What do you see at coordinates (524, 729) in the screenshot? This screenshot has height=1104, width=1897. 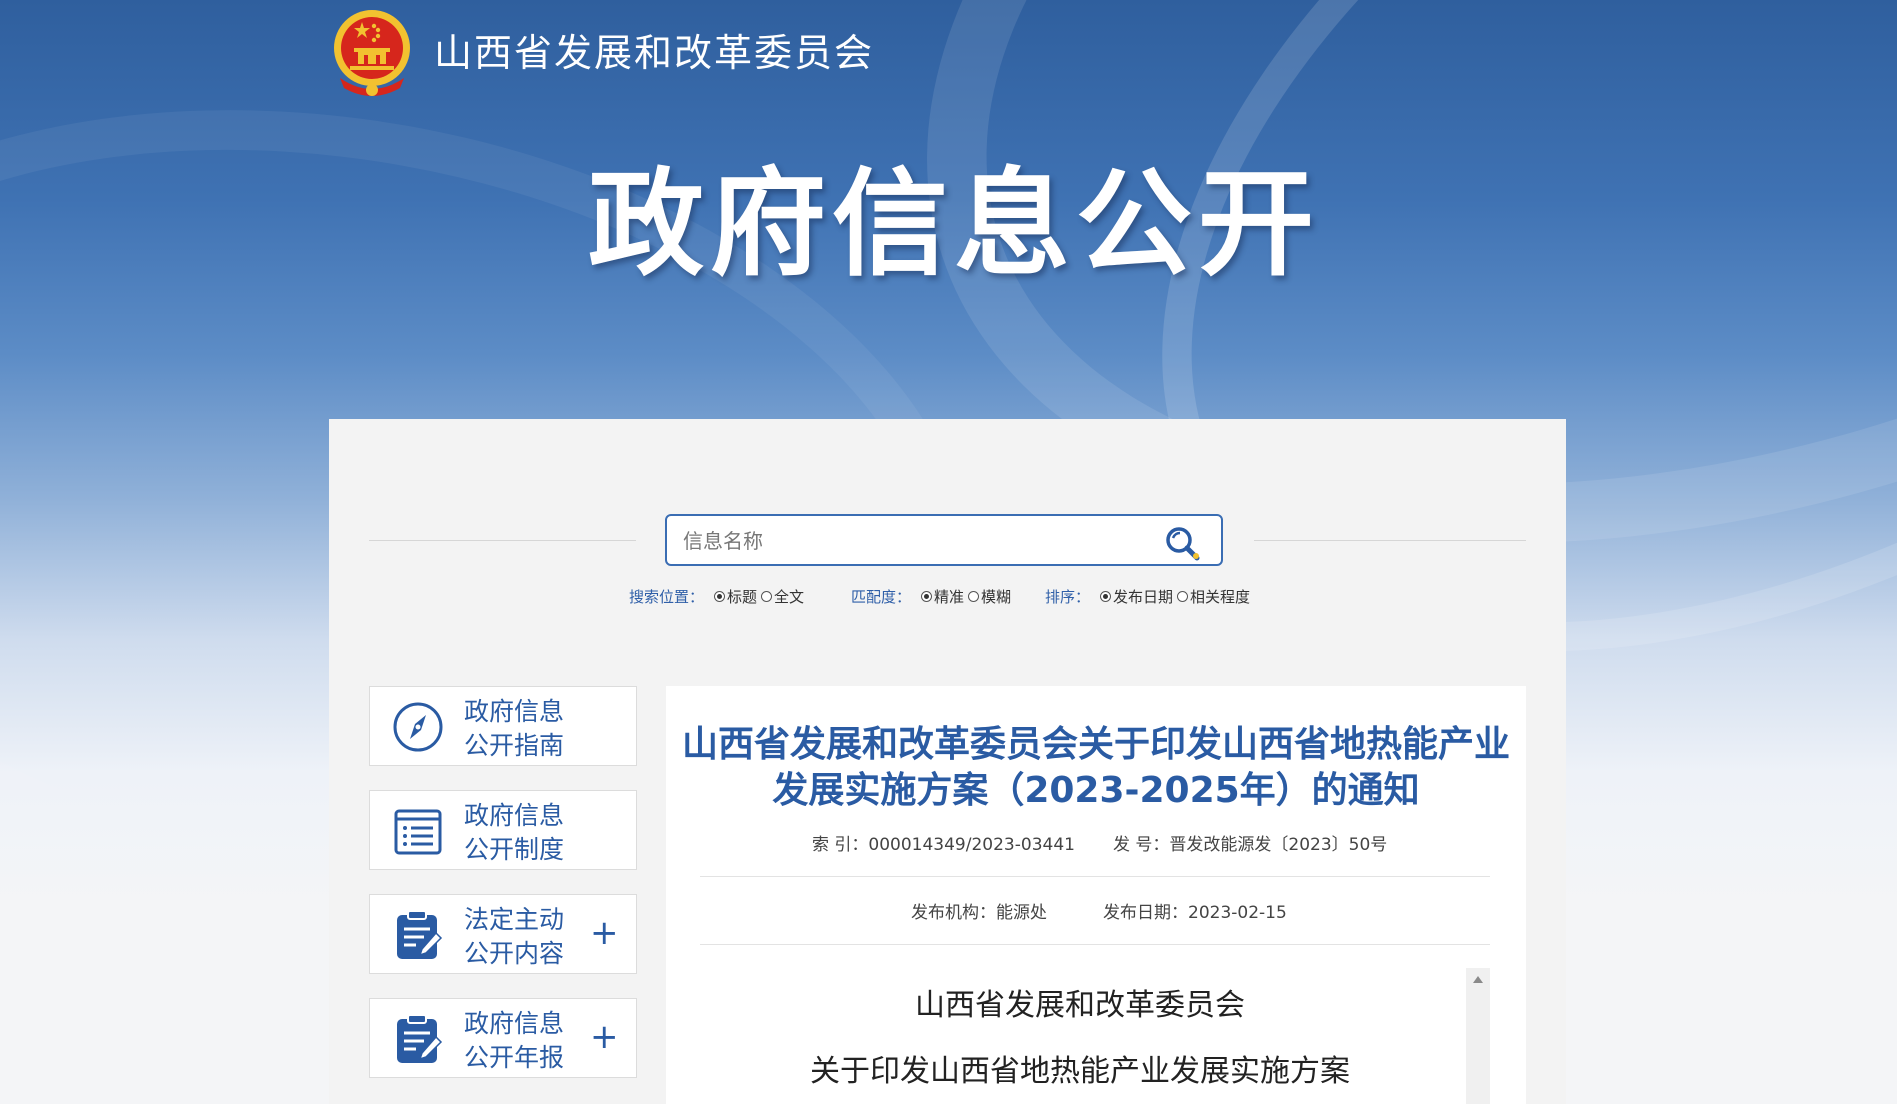 I see `sidebar-item-label: 政府信息 公开指南` at bounding box center [524, 729].